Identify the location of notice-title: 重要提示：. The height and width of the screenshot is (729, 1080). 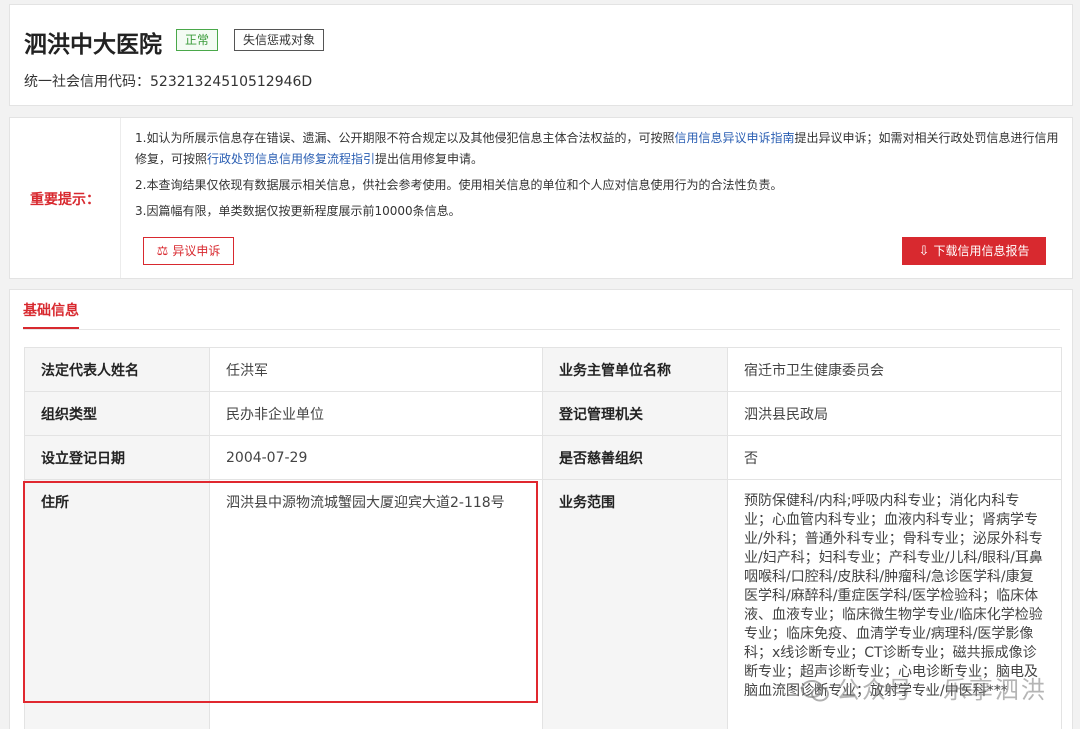
(65, 200).